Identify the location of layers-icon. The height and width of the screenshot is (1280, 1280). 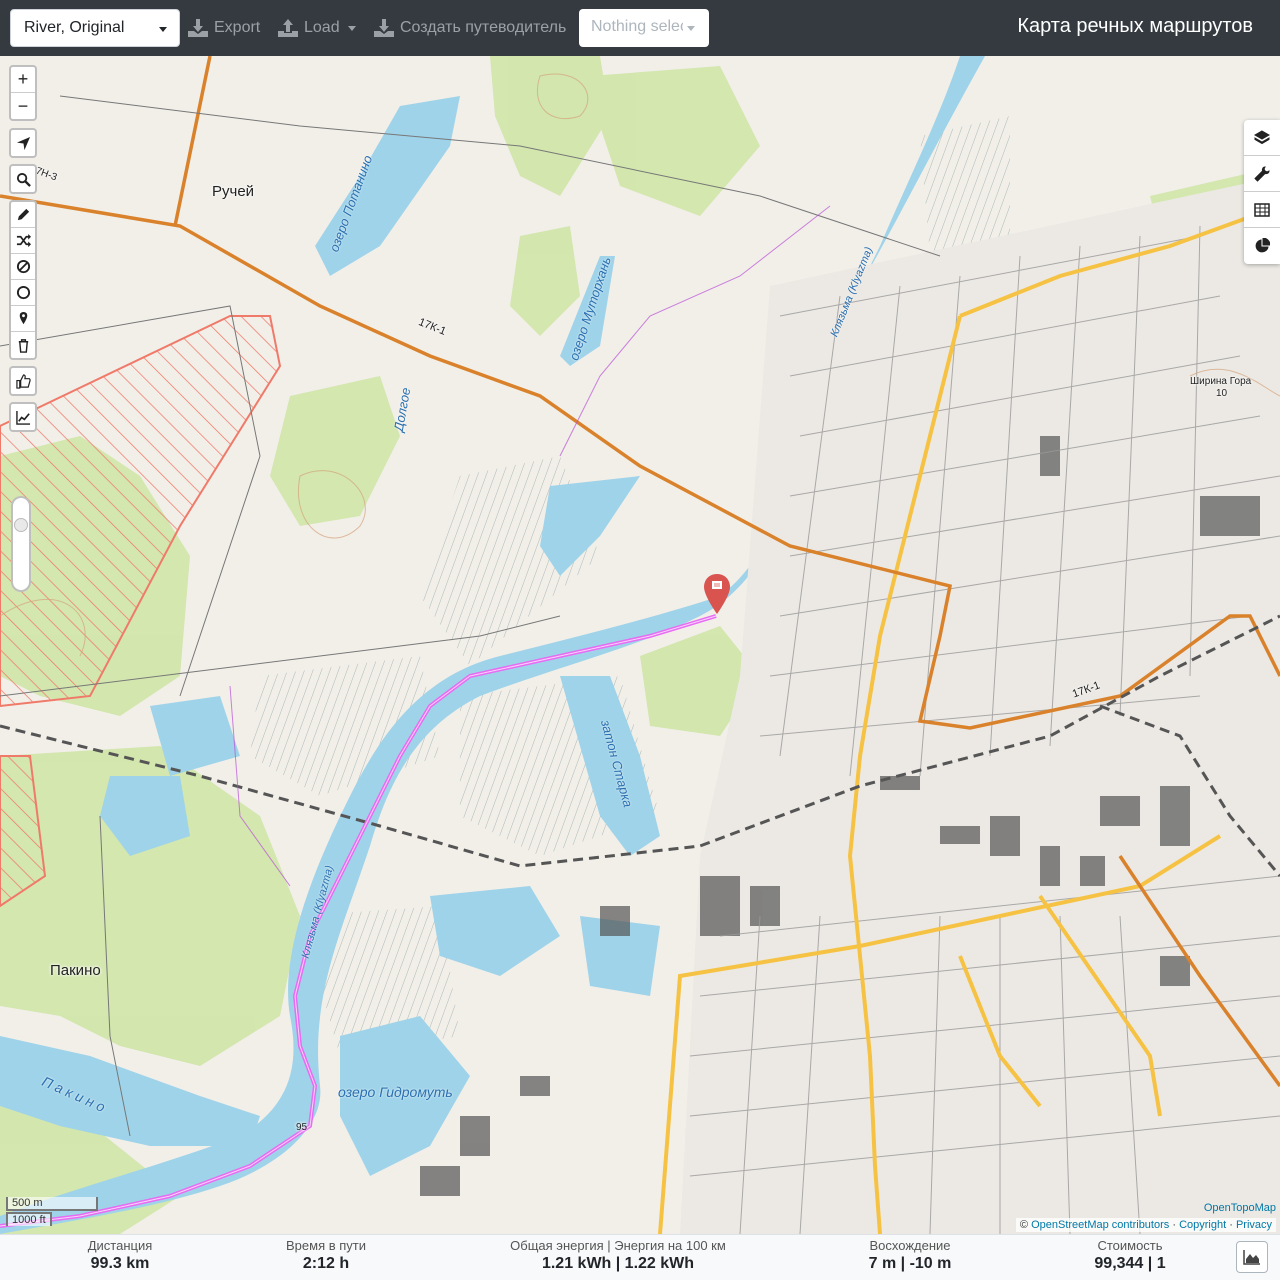
(1262, 136).